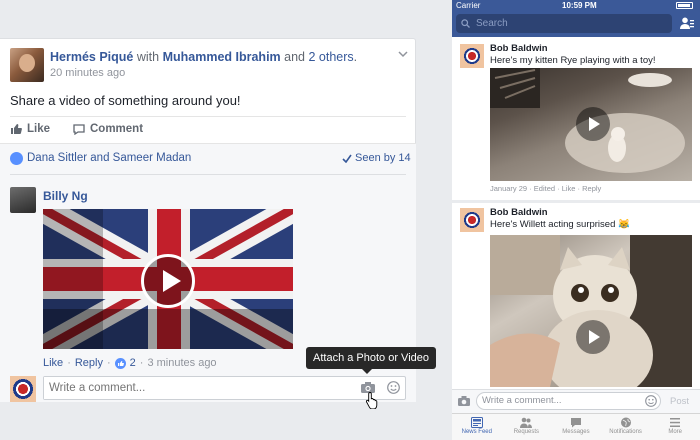 The width and height of the screenshot is (700, 440). Describe the element at coordinates (222, 57) in the screenshot. I see `tagged-friend-link: Muhammed Ibrahim` at that location.